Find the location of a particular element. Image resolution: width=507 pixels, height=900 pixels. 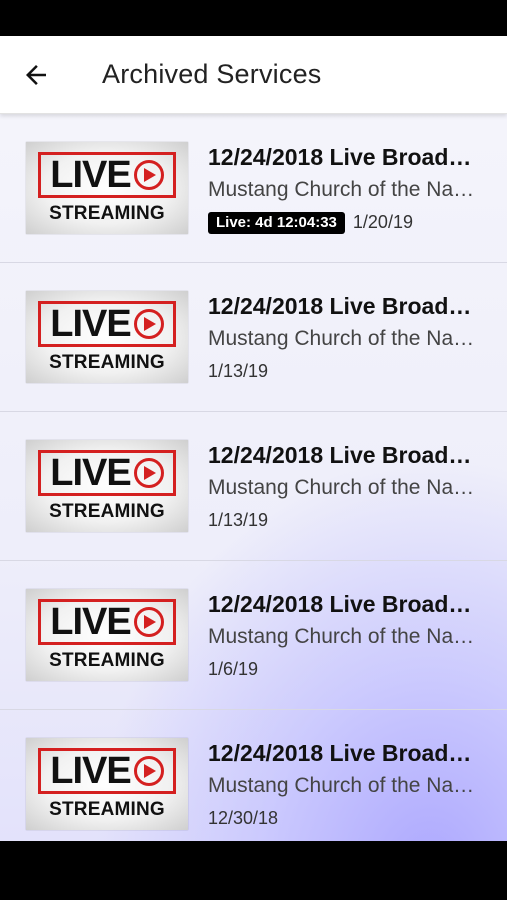

app-bar: Archived Services is located at coordinates (253, 75).